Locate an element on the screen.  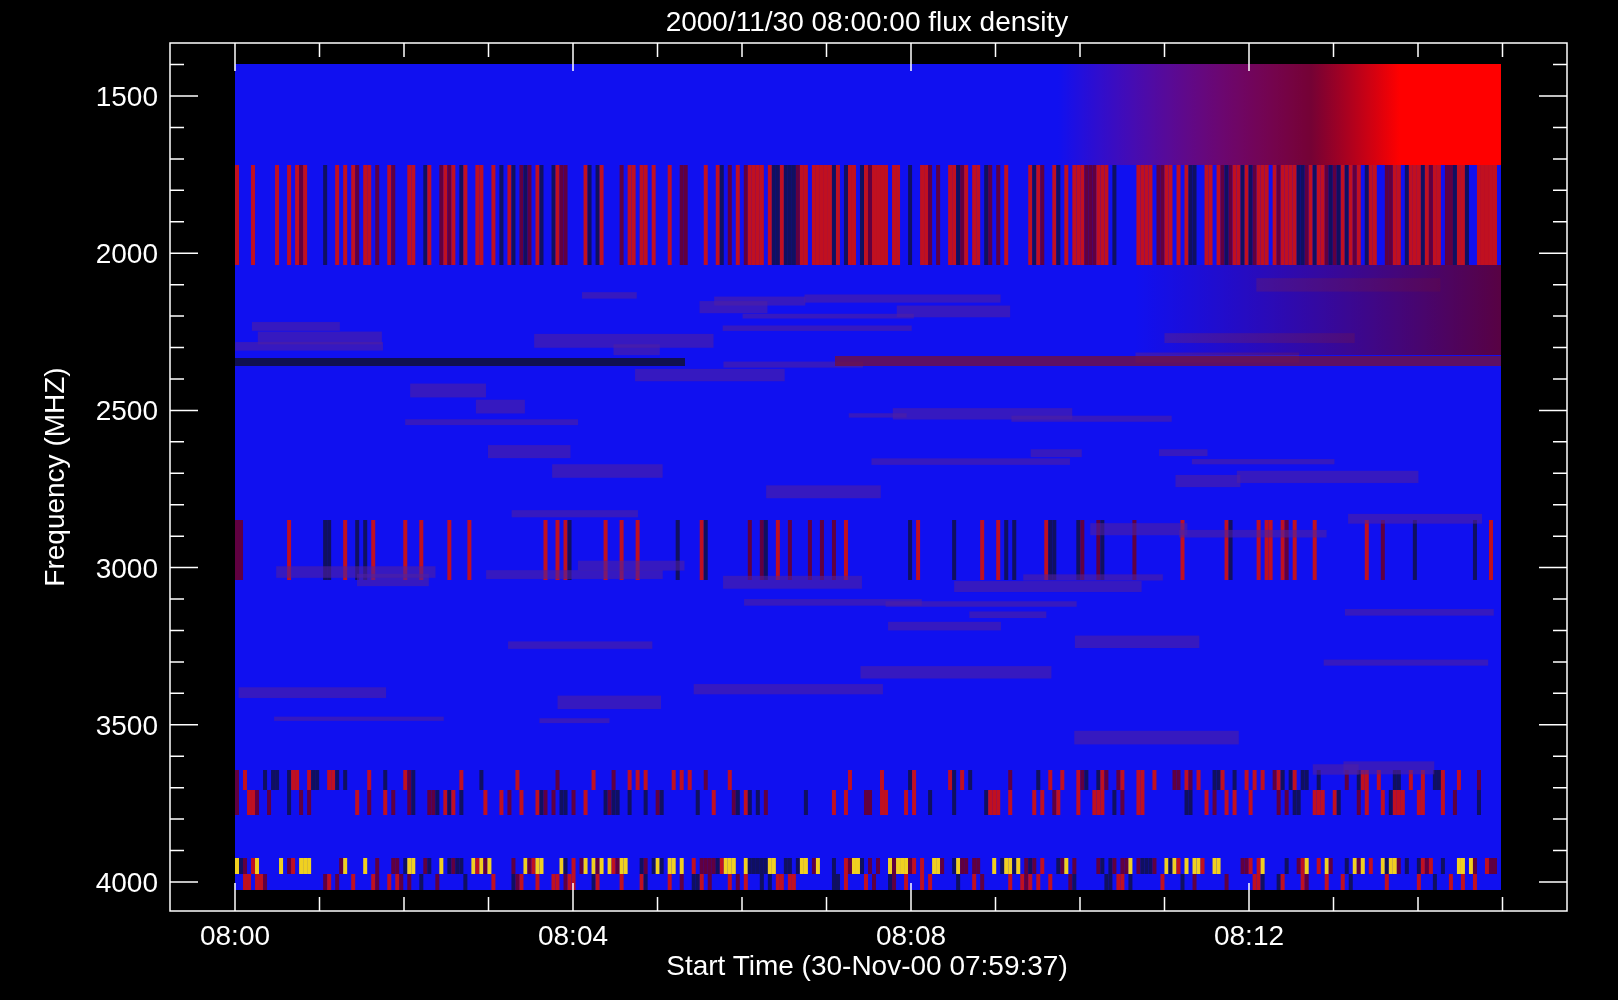
chart-title: 2000/11/30 08:00:00 flux density is located at coordinates (867, 21).